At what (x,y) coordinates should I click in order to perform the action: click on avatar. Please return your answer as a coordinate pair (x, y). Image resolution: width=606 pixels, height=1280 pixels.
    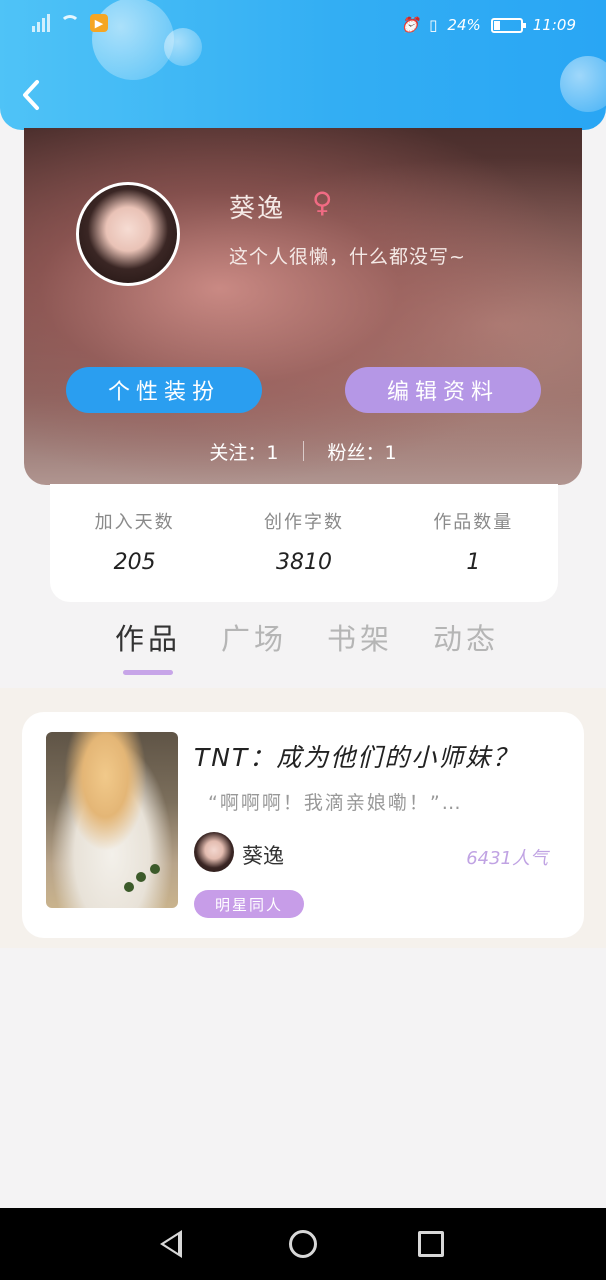
    Looking at the image, I should click on (128, 234).